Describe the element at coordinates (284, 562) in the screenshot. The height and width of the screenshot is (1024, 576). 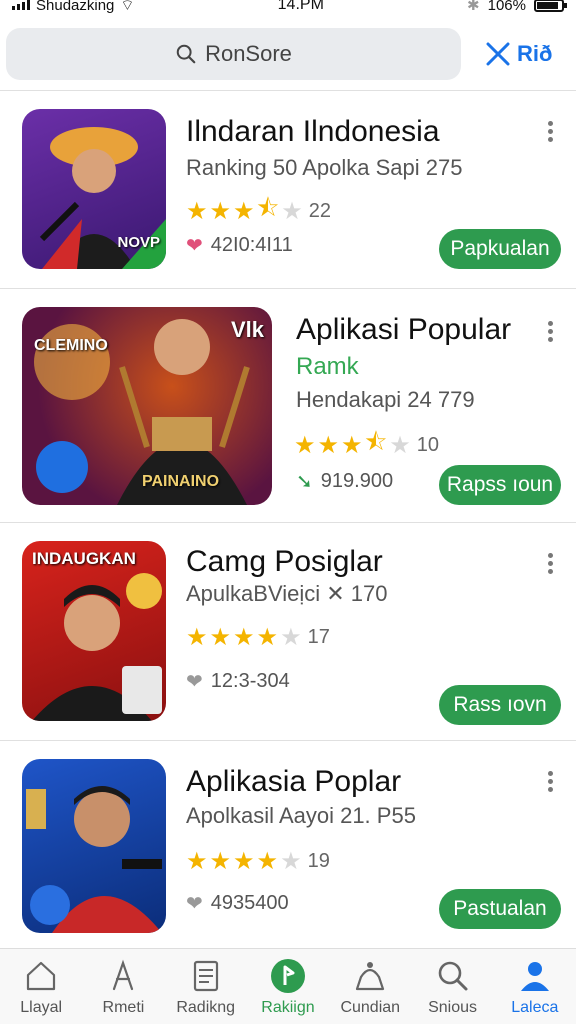
I see `app-title: Camg Posiglar` at that location.